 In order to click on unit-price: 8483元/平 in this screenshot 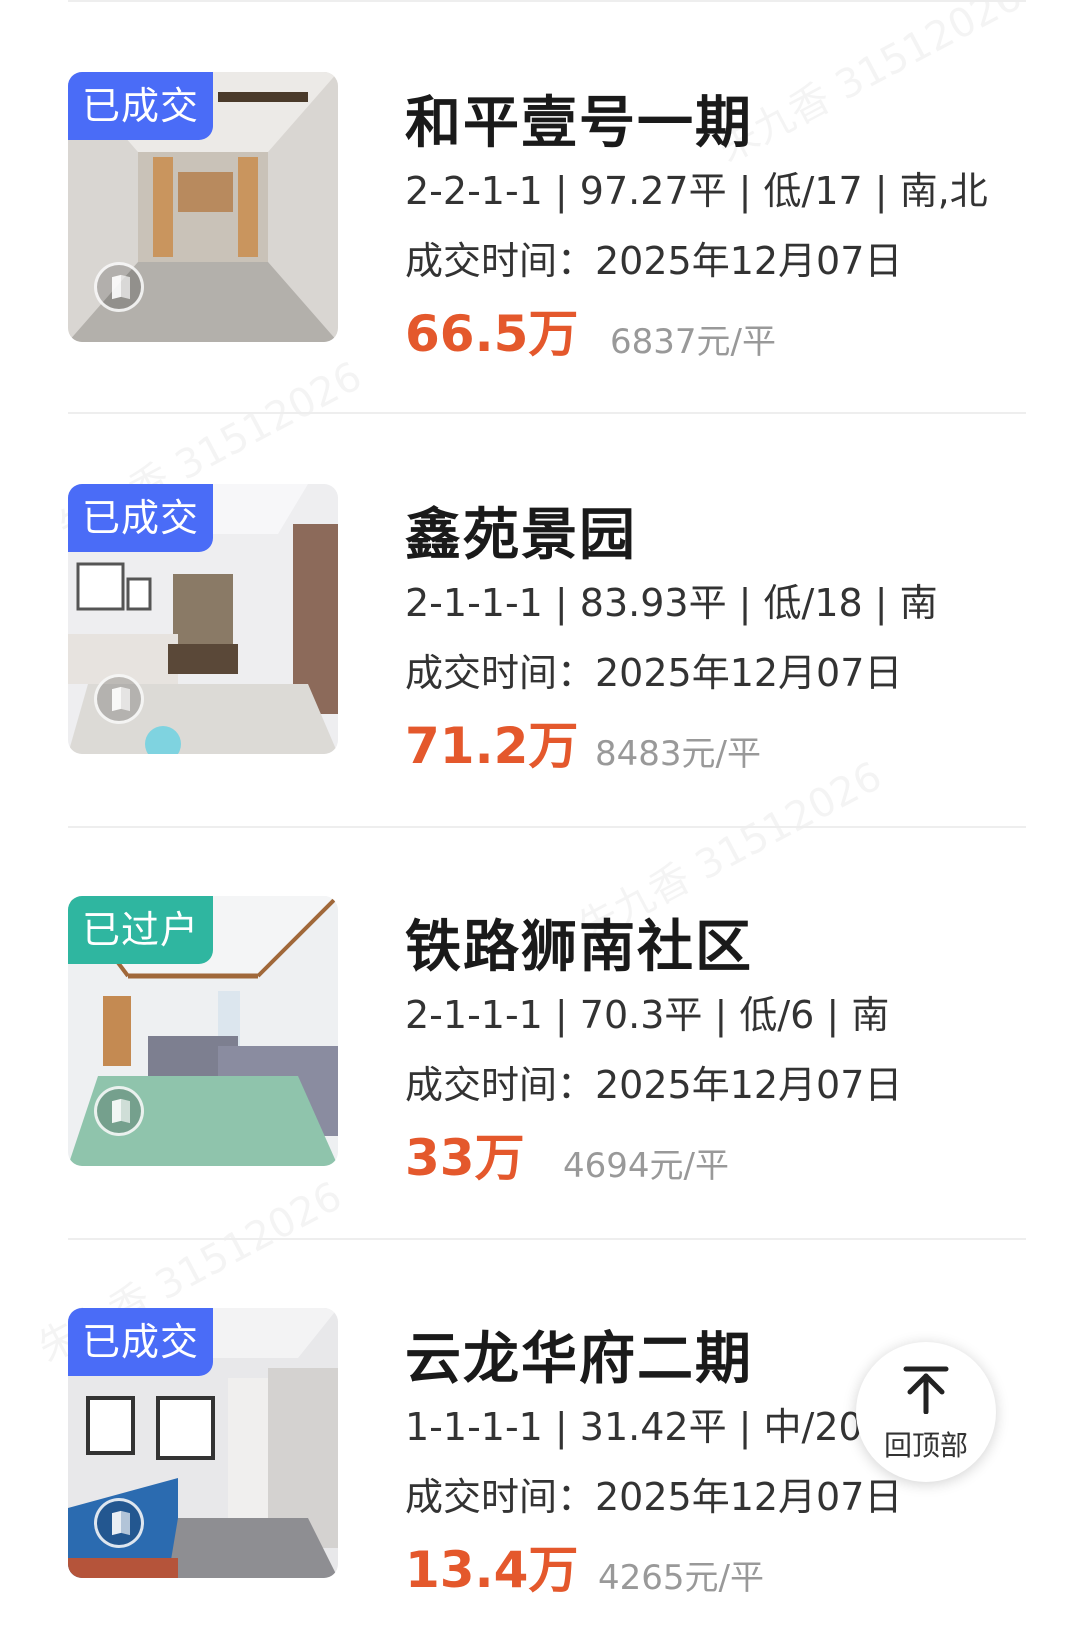, I will do `click(678, 754)`.